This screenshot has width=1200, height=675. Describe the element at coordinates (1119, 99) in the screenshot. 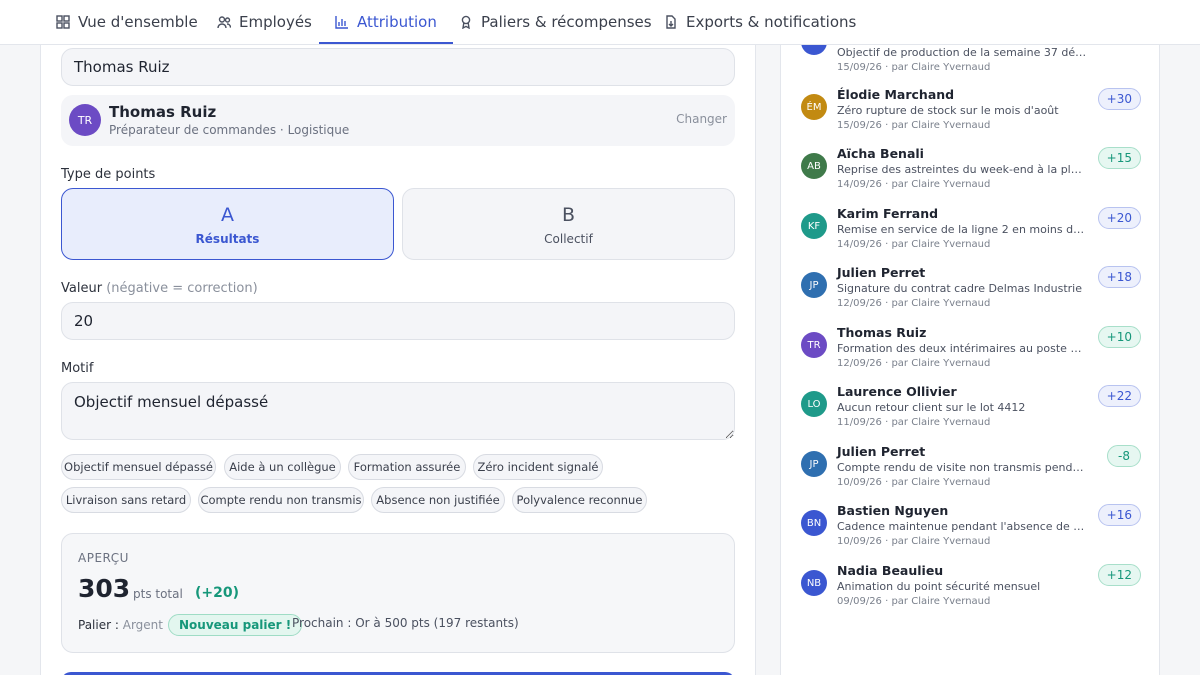

I see `points-badge: +30` at that location.